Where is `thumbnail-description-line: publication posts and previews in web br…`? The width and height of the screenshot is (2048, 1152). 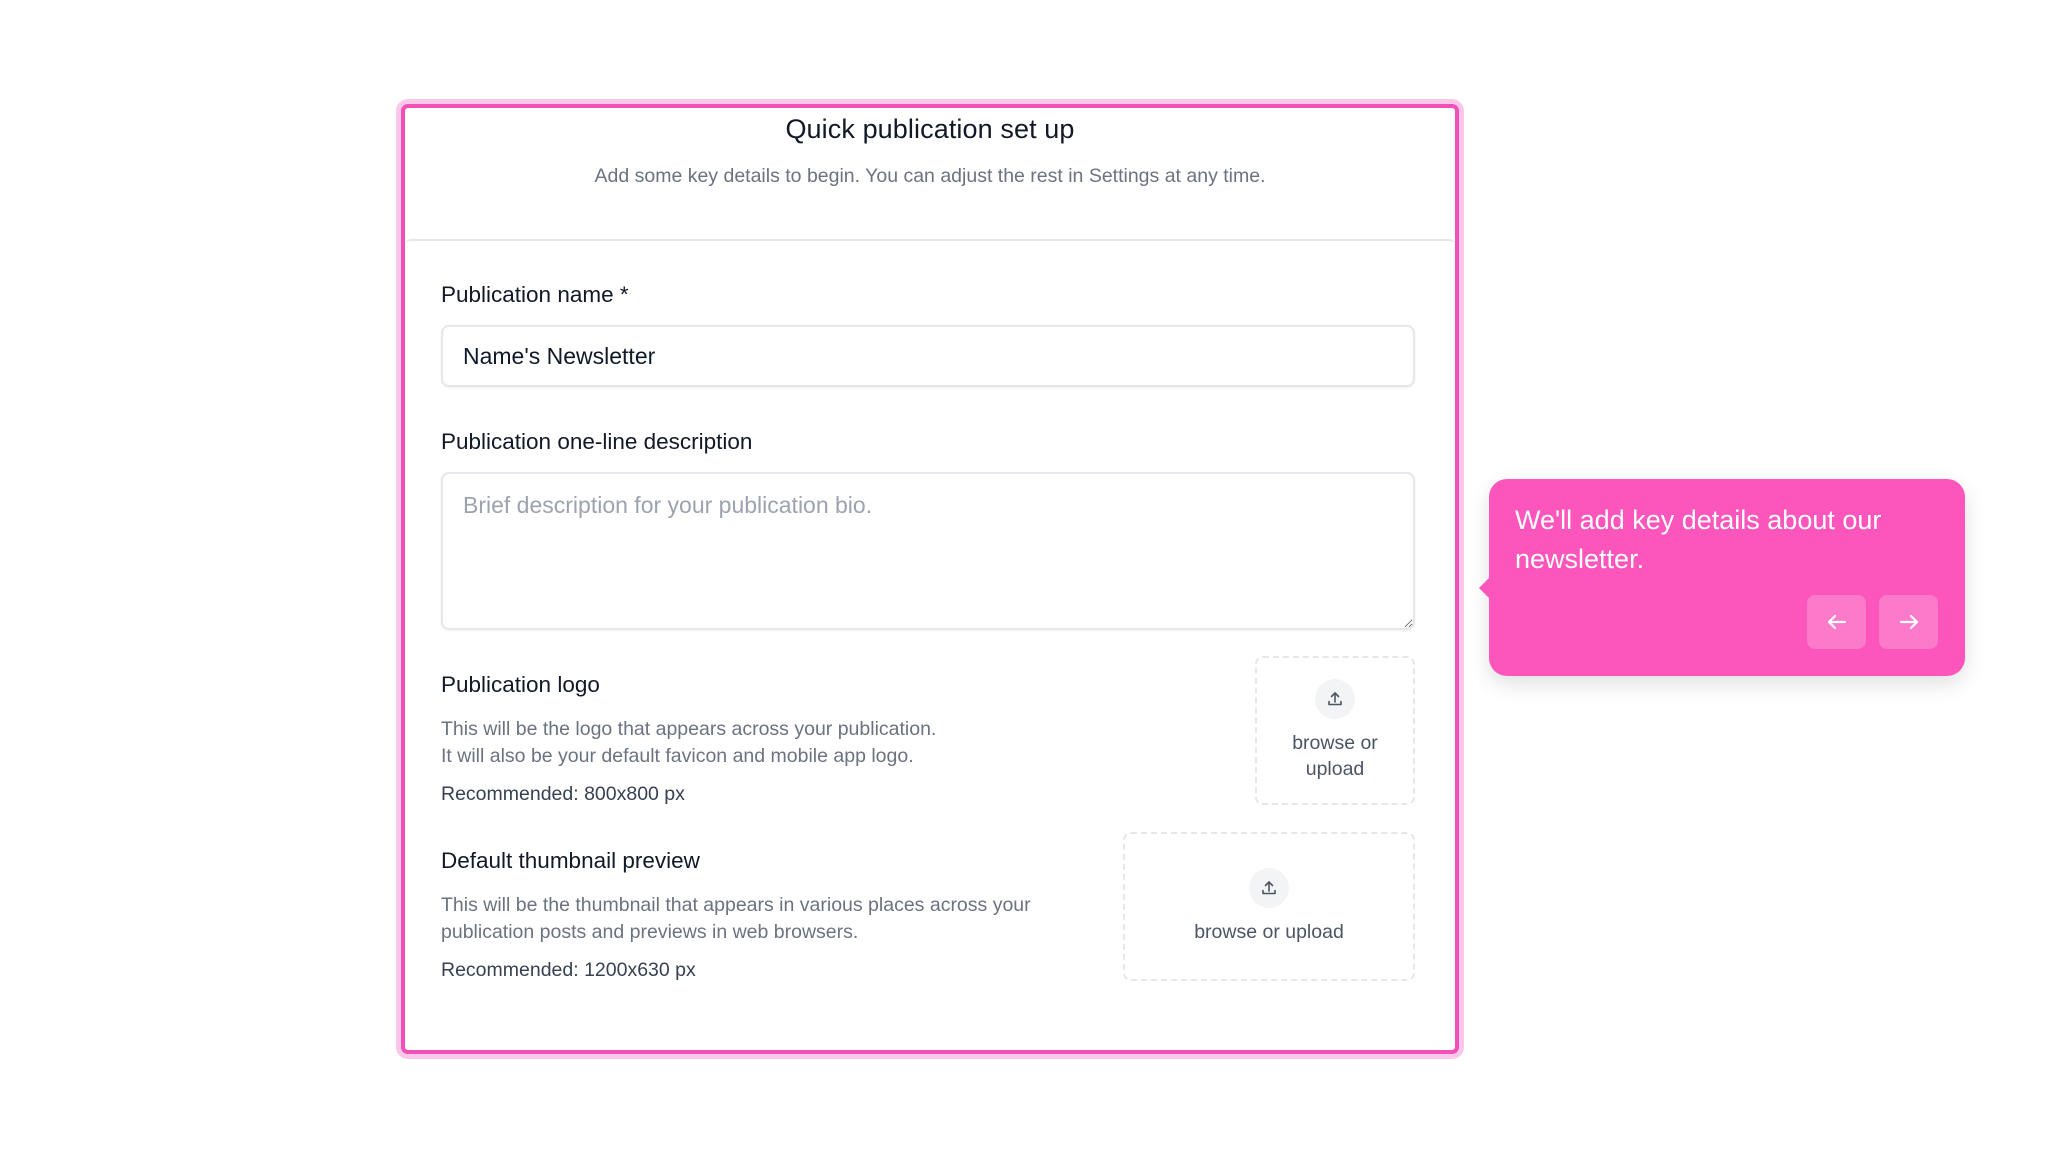
thumbnail-description-line: publication posts and previews in web br… is located at coordinates (650, 932).